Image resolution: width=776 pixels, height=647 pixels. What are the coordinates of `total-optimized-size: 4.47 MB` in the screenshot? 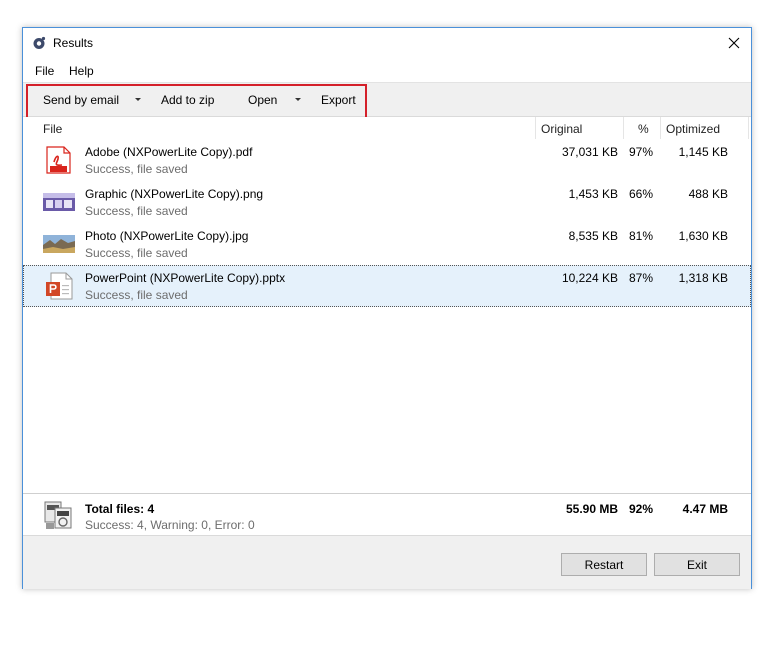 It's located at (705, 509).